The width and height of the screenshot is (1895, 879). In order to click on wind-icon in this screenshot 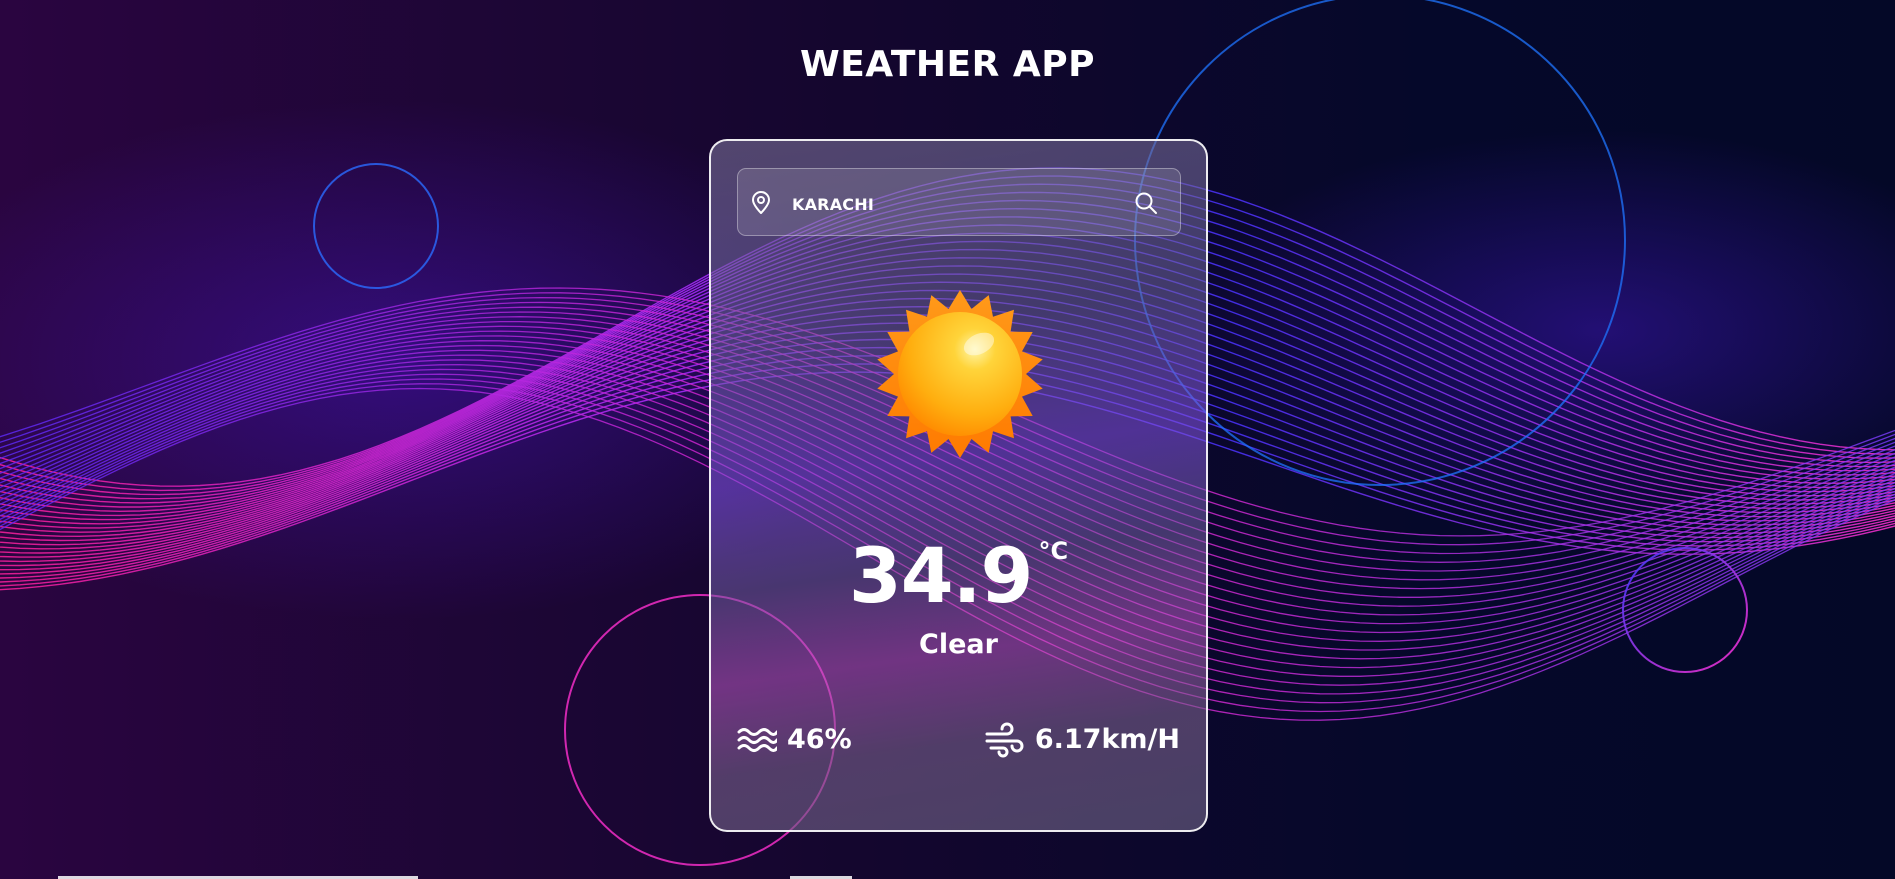, I will do `click(1004, 739)`.